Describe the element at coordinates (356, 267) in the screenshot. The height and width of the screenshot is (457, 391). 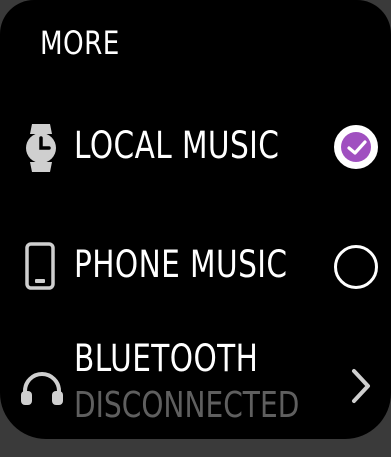
I see `phone-music-radio` at that location.